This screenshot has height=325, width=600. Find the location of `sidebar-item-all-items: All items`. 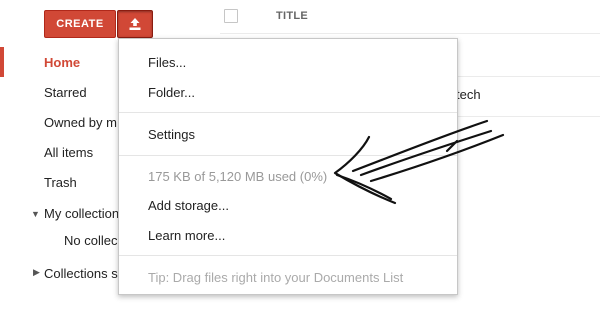

sidebar-item-all-items: All items is located at coordinates (68, 152).